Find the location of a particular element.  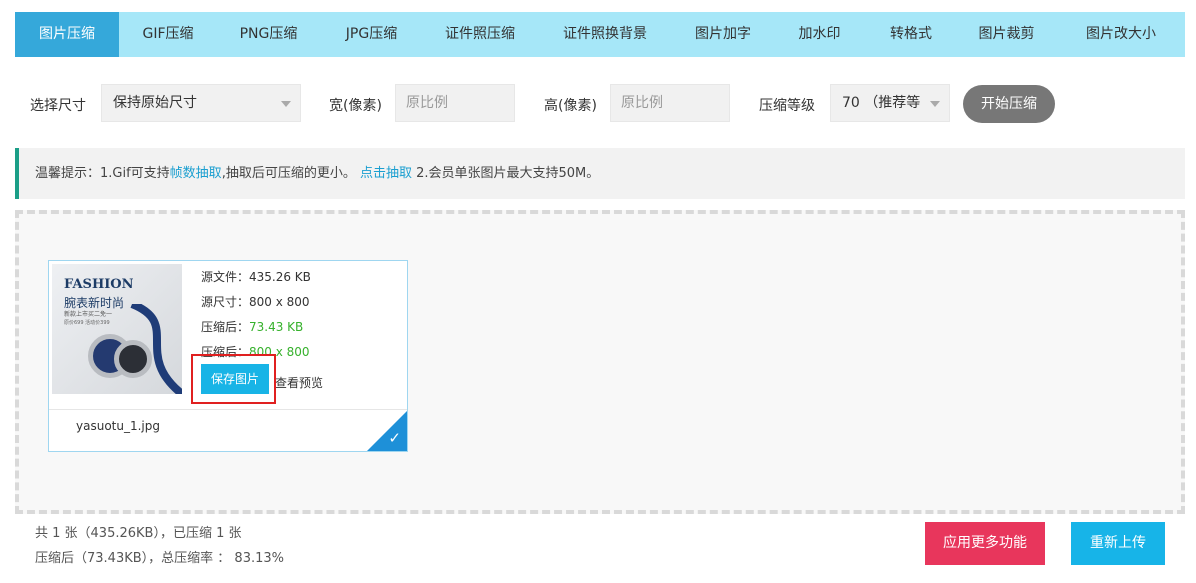

level-select-value: 70 （推荐等 is located at coordinates (881, 103).